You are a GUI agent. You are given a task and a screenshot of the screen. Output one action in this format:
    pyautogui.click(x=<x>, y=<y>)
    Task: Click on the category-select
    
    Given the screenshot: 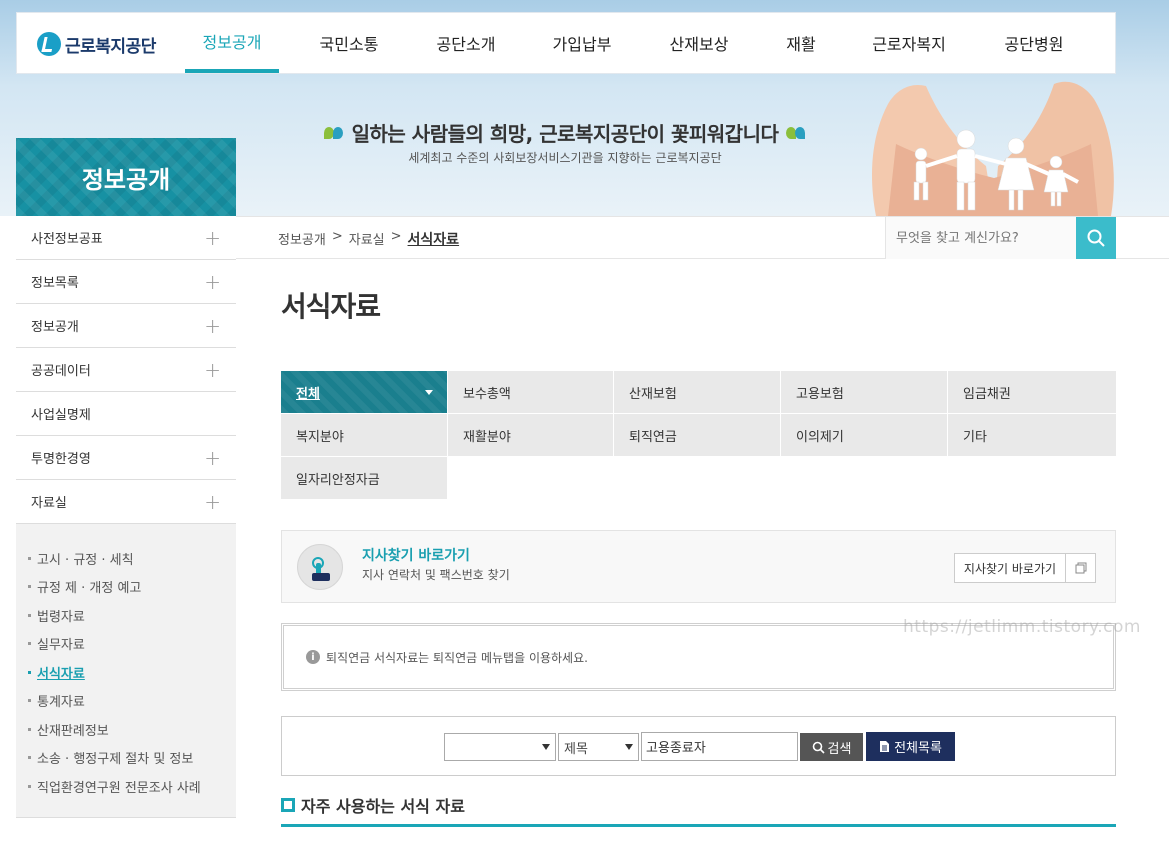 What is the action you would take?
    pyautogui.click(x=500, y=747)
    